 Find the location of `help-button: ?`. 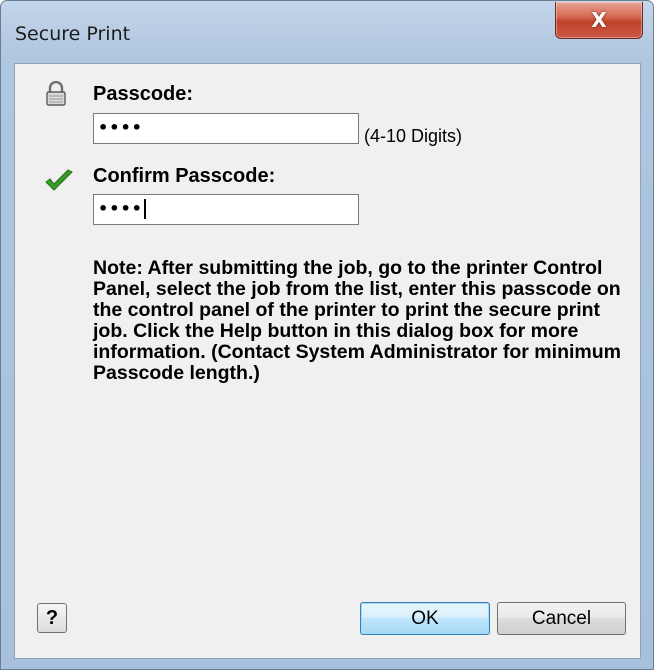

help-button: ? is located at coordinates (52, 618).